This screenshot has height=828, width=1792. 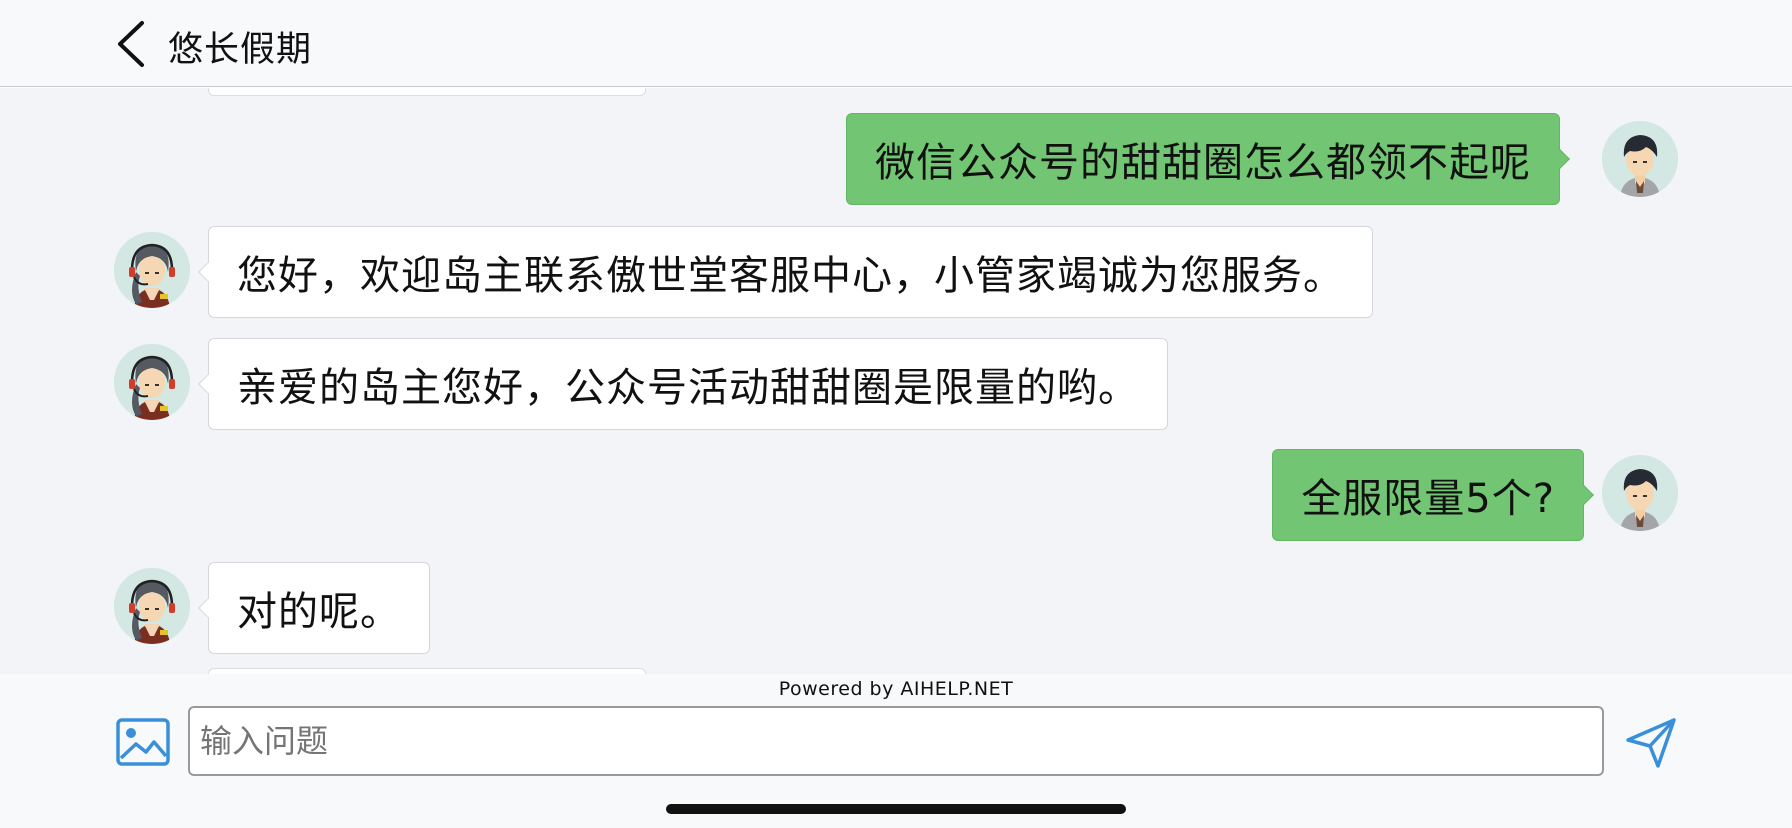 I want to click on home-indicator, so click(x=896, y=809).